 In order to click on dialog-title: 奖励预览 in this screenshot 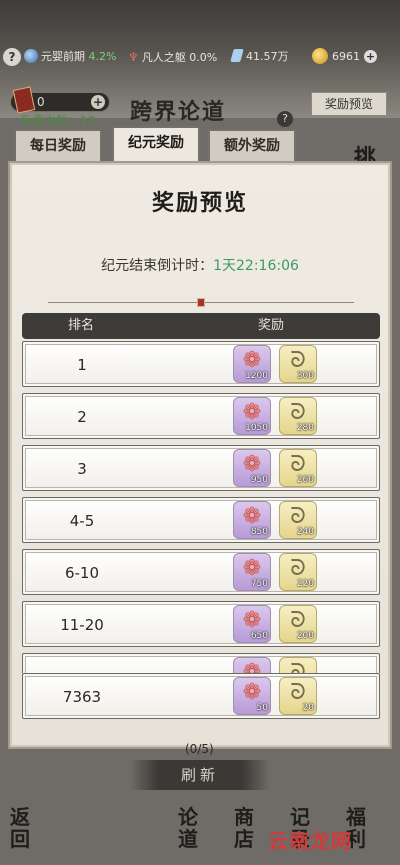, I will do `click(199, 203)`.